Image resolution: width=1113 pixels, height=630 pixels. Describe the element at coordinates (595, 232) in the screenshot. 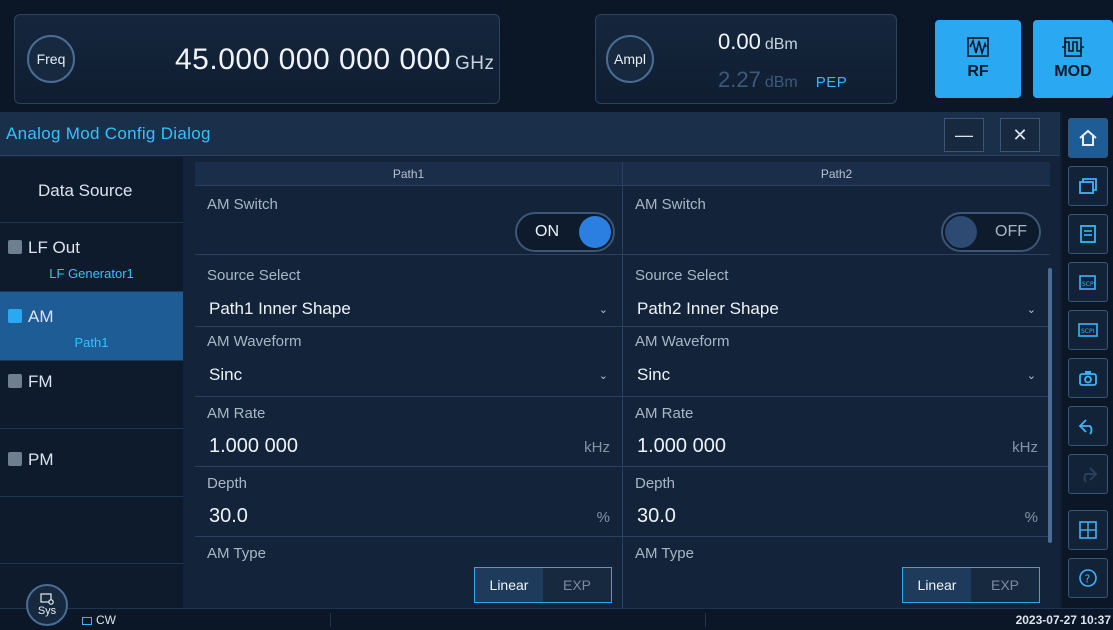

I see `switch-knob` at that location.